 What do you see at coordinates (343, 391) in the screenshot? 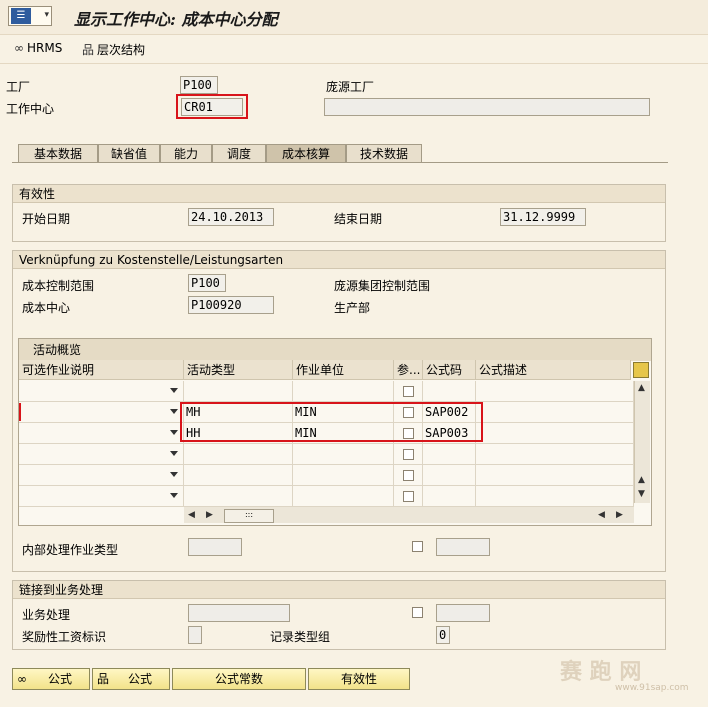
I see `row-1-unit` at bounding box center [343, 391].